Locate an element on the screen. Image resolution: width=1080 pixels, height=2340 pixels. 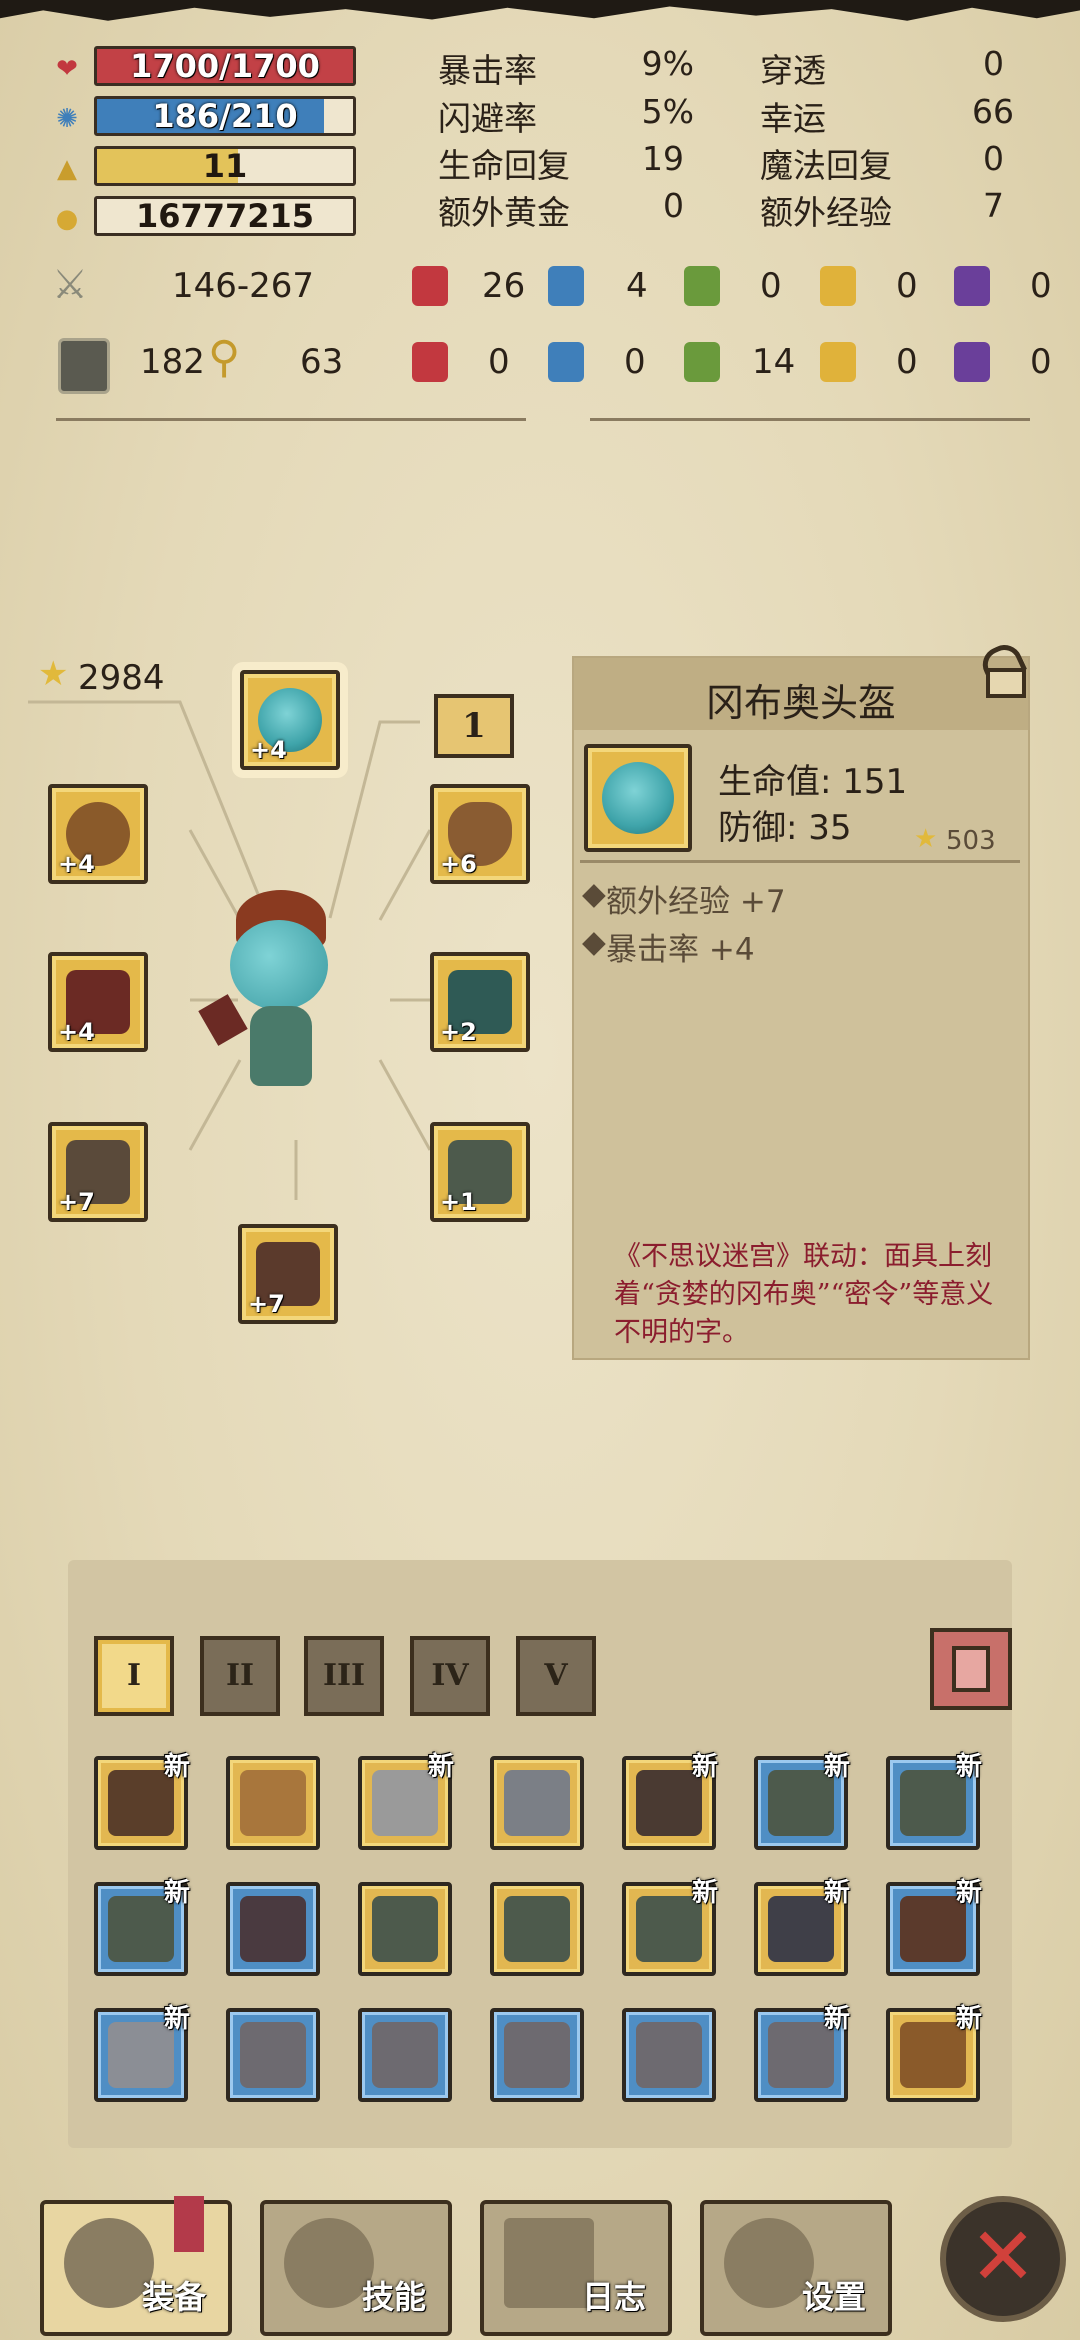
pants-slot: +1 is located at coordinates (480, 1172).